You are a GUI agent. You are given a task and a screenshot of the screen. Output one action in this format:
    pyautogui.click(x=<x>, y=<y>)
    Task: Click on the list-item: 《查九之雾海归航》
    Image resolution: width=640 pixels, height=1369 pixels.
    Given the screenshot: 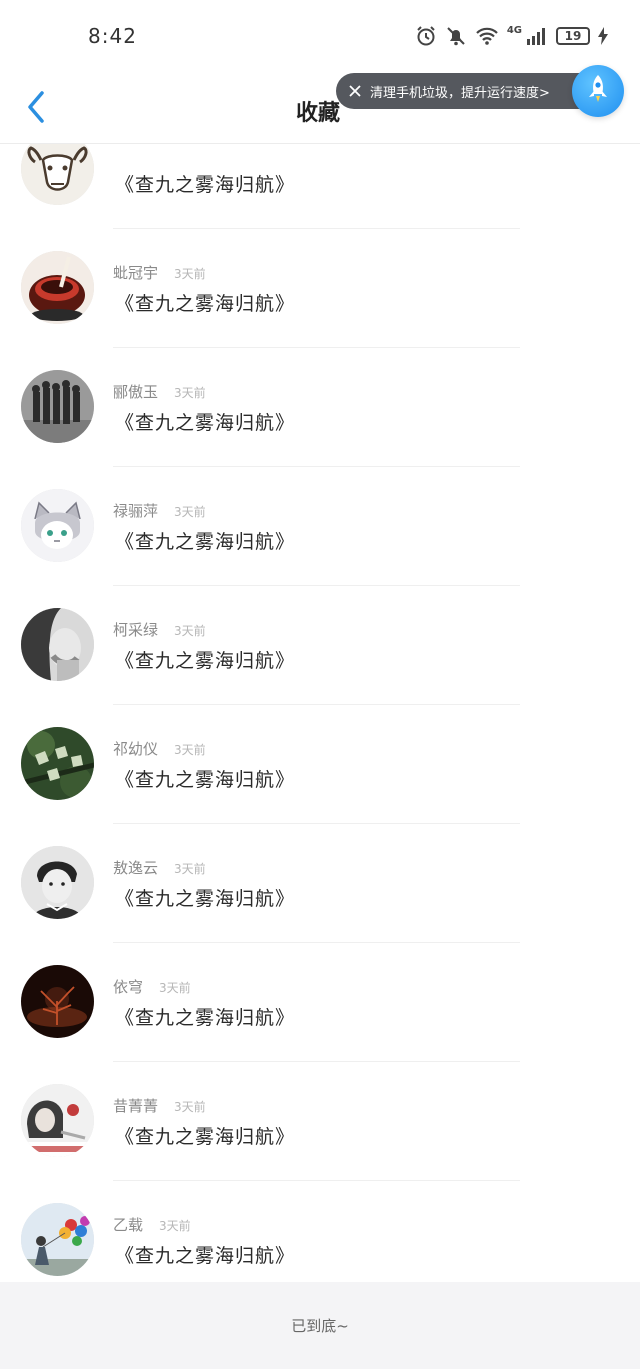 What is the action you would take?
    pyautogui.click(x=320, y=186)
    